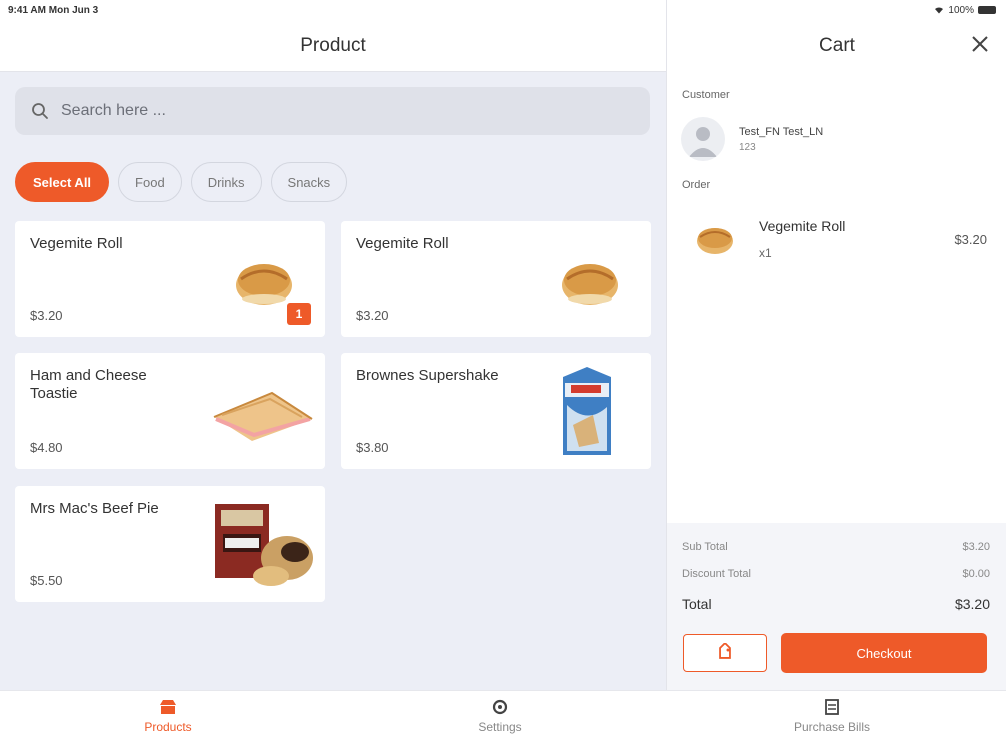 This screenshot has height=740, width=1006. Describe the element at coordinates (836, 574) in the screenshot. I see `discount-row: Discount Total $0.00` at that location.